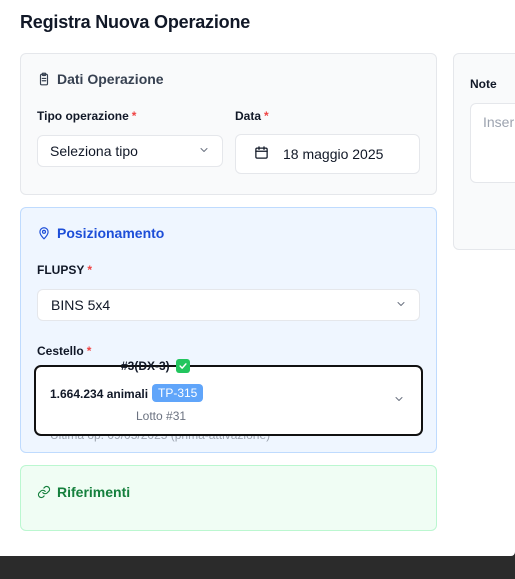 The width and height of the screenshot is (515, 579). I want to click on data-label: Data *, so click(252, 116).